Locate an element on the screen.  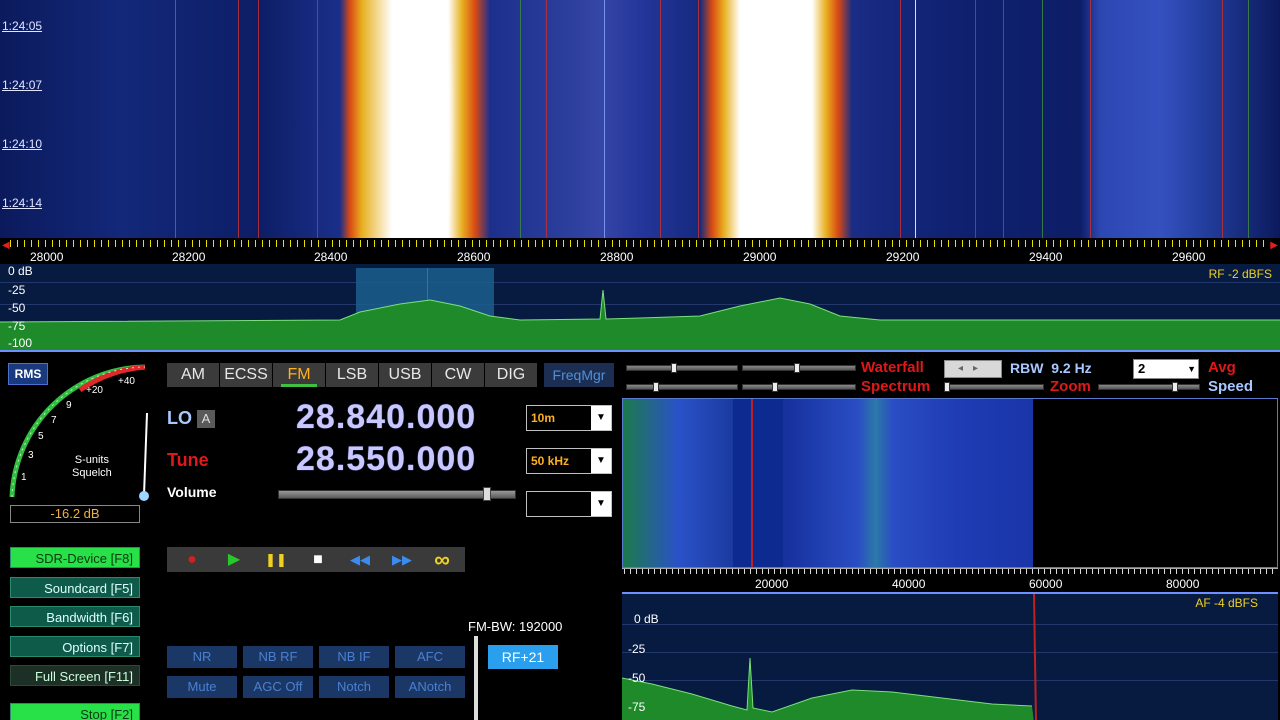
nb-rf-button: NB RF is located at coordinates (278, 657).